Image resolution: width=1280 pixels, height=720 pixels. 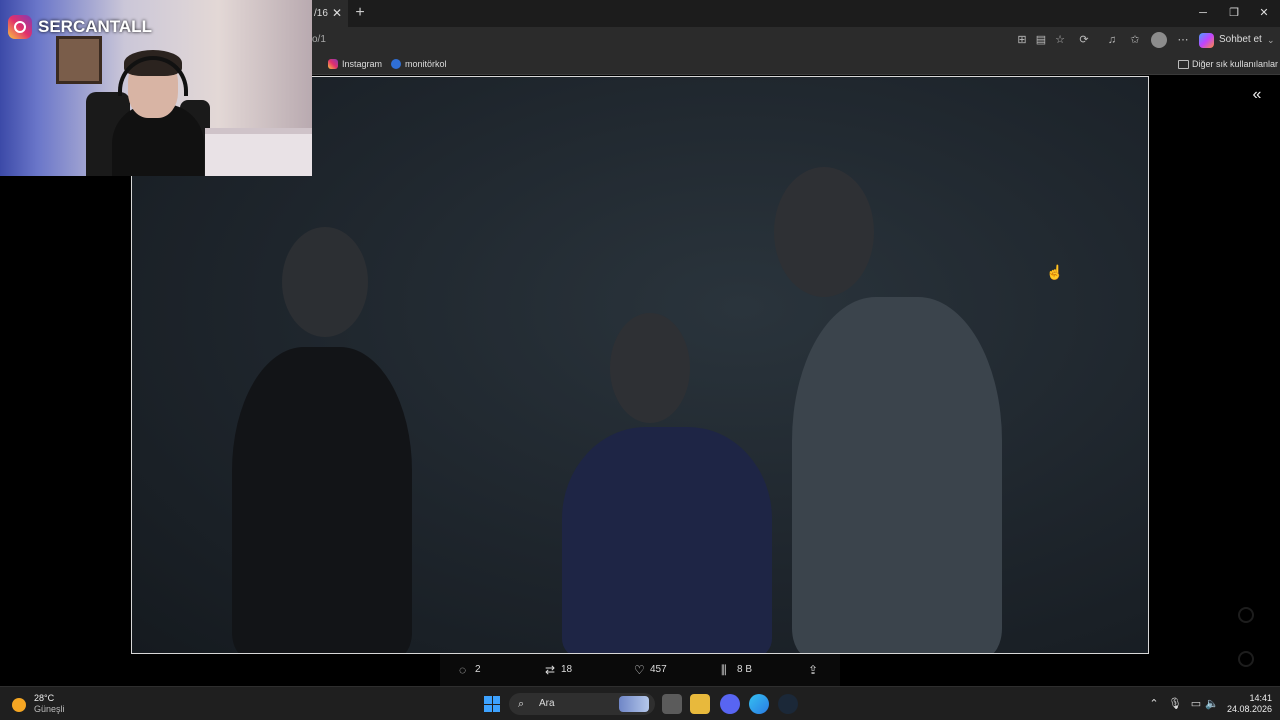 What do you see at coordinates (79, 60) in the screenshot?
I see `wall-picture` at bounding box center [79, 60].